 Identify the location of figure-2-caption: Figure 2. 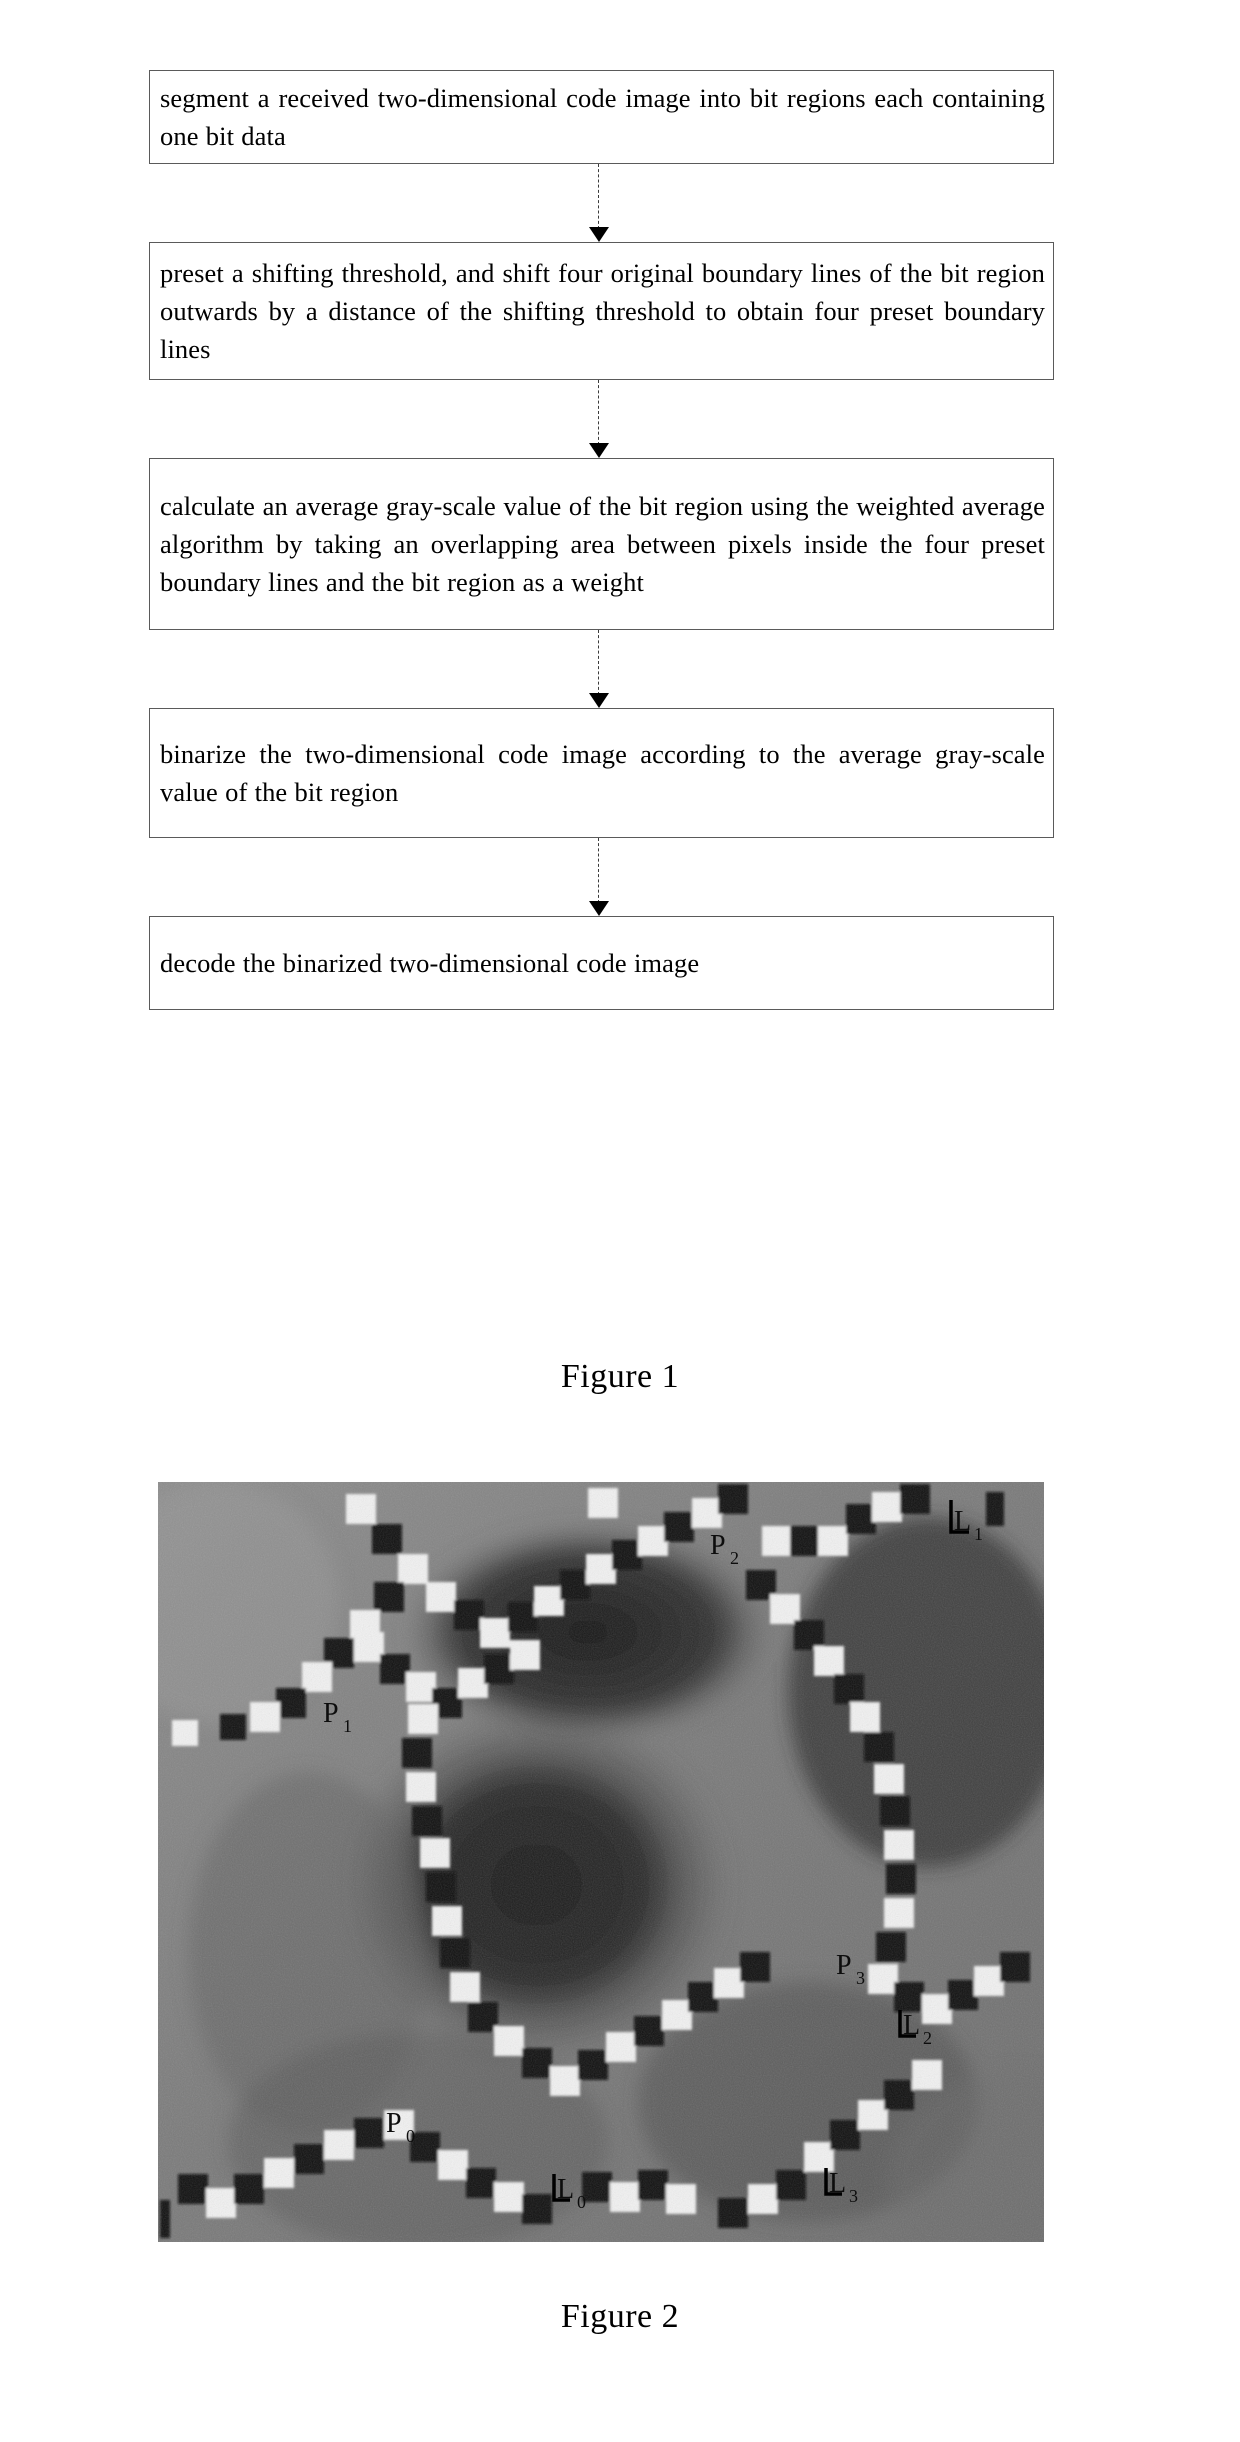
(620, 2316).